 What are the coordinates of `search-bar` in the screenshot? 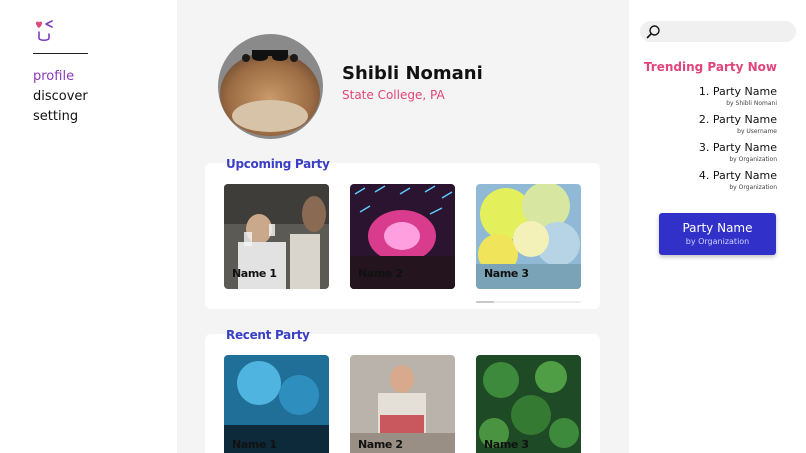 It's located at (718, 31).